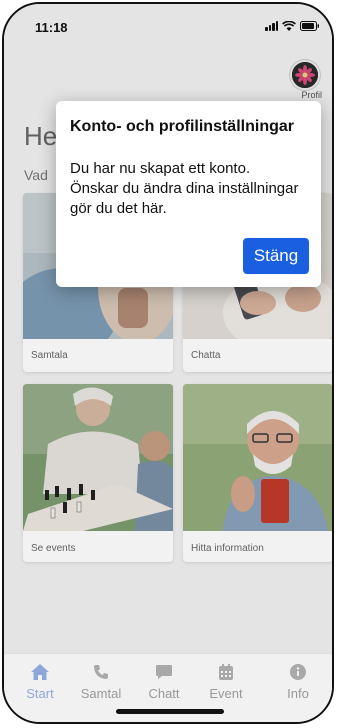 The height and width of the screenshot is (728, 338). Describe the element at coordinates (101, 672) in the screenshot. I see `phone-icon` at that location.